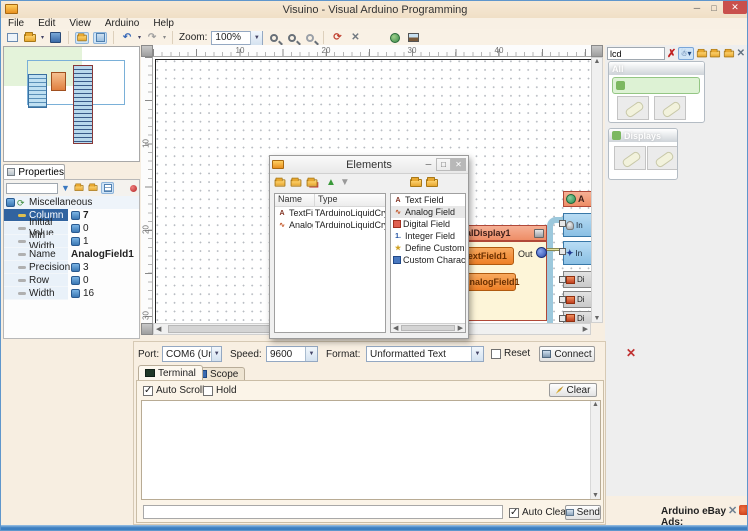 The image size is (748, 531). What do you see at coordinates (431, 181) in the screenshot?
I see `collapse-categories-icon` at bounding box center [431, 181].